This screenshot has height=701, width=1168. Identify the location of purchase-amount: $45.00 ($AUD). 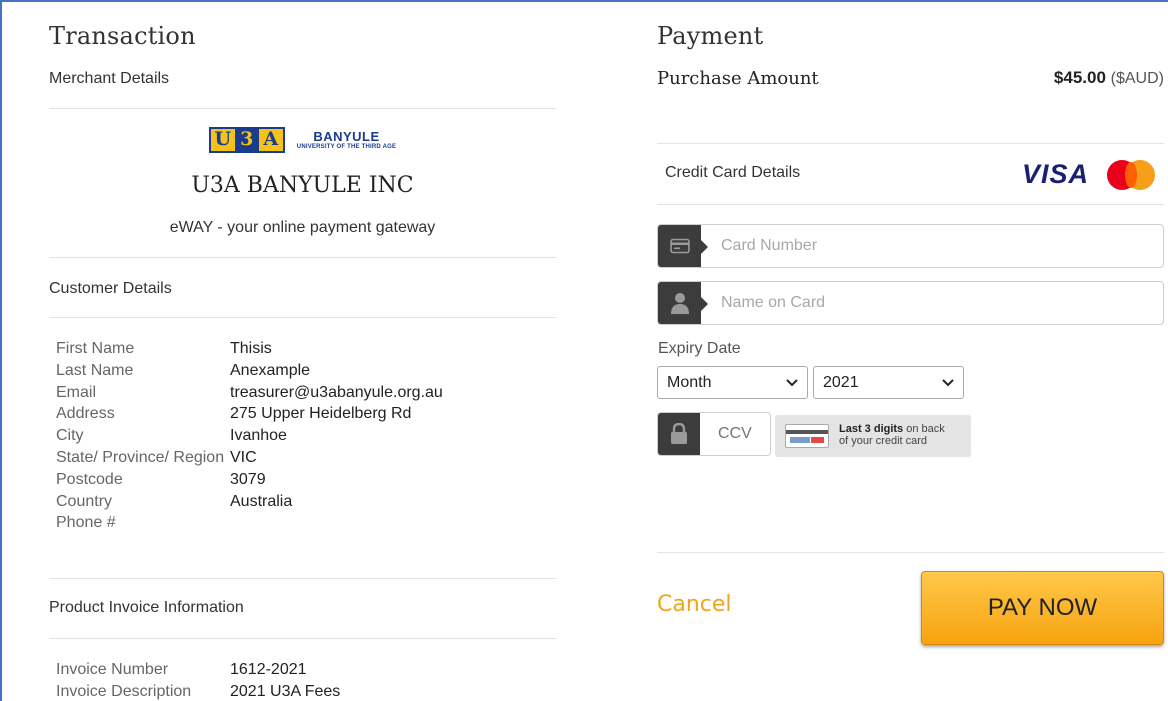
(1109, 78).